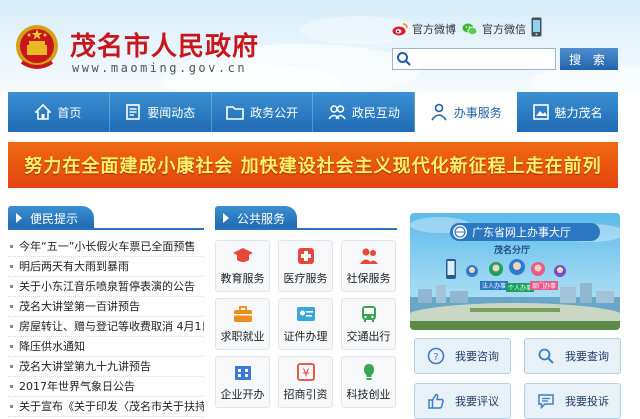 The image size is (640, 419). Describe the element at coordinates (470, 29) in the screenshot. I see `wechat-icon` at that location.